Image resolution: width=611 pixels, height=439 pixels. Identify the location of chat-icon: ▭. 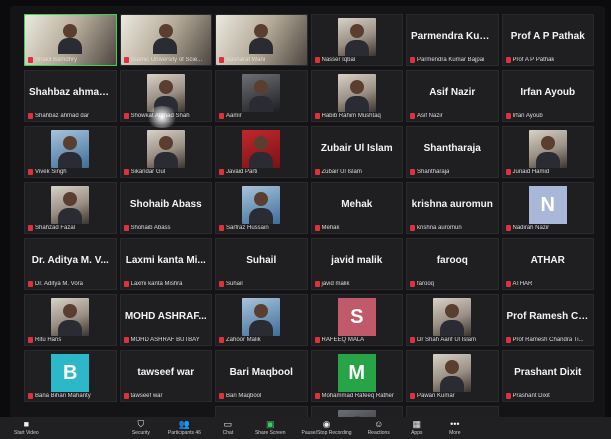
(228, 424).